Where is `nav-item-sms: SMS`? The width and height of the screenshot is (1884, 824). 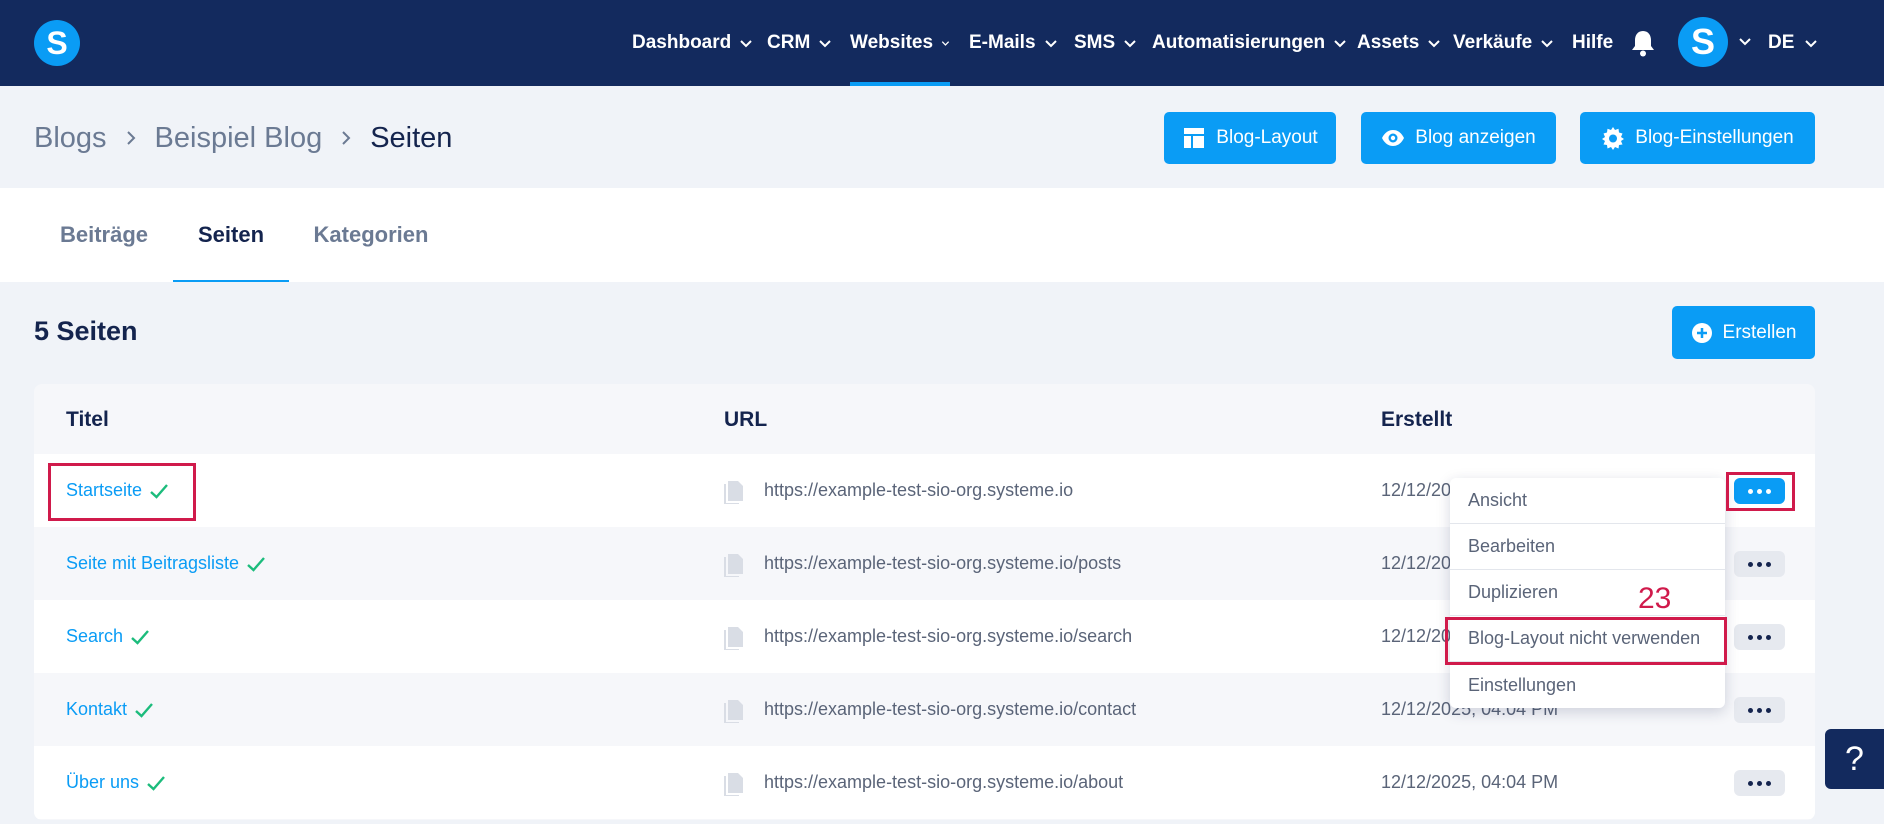 nav-item-sms: SMS is located at coordinates (1105, 43).